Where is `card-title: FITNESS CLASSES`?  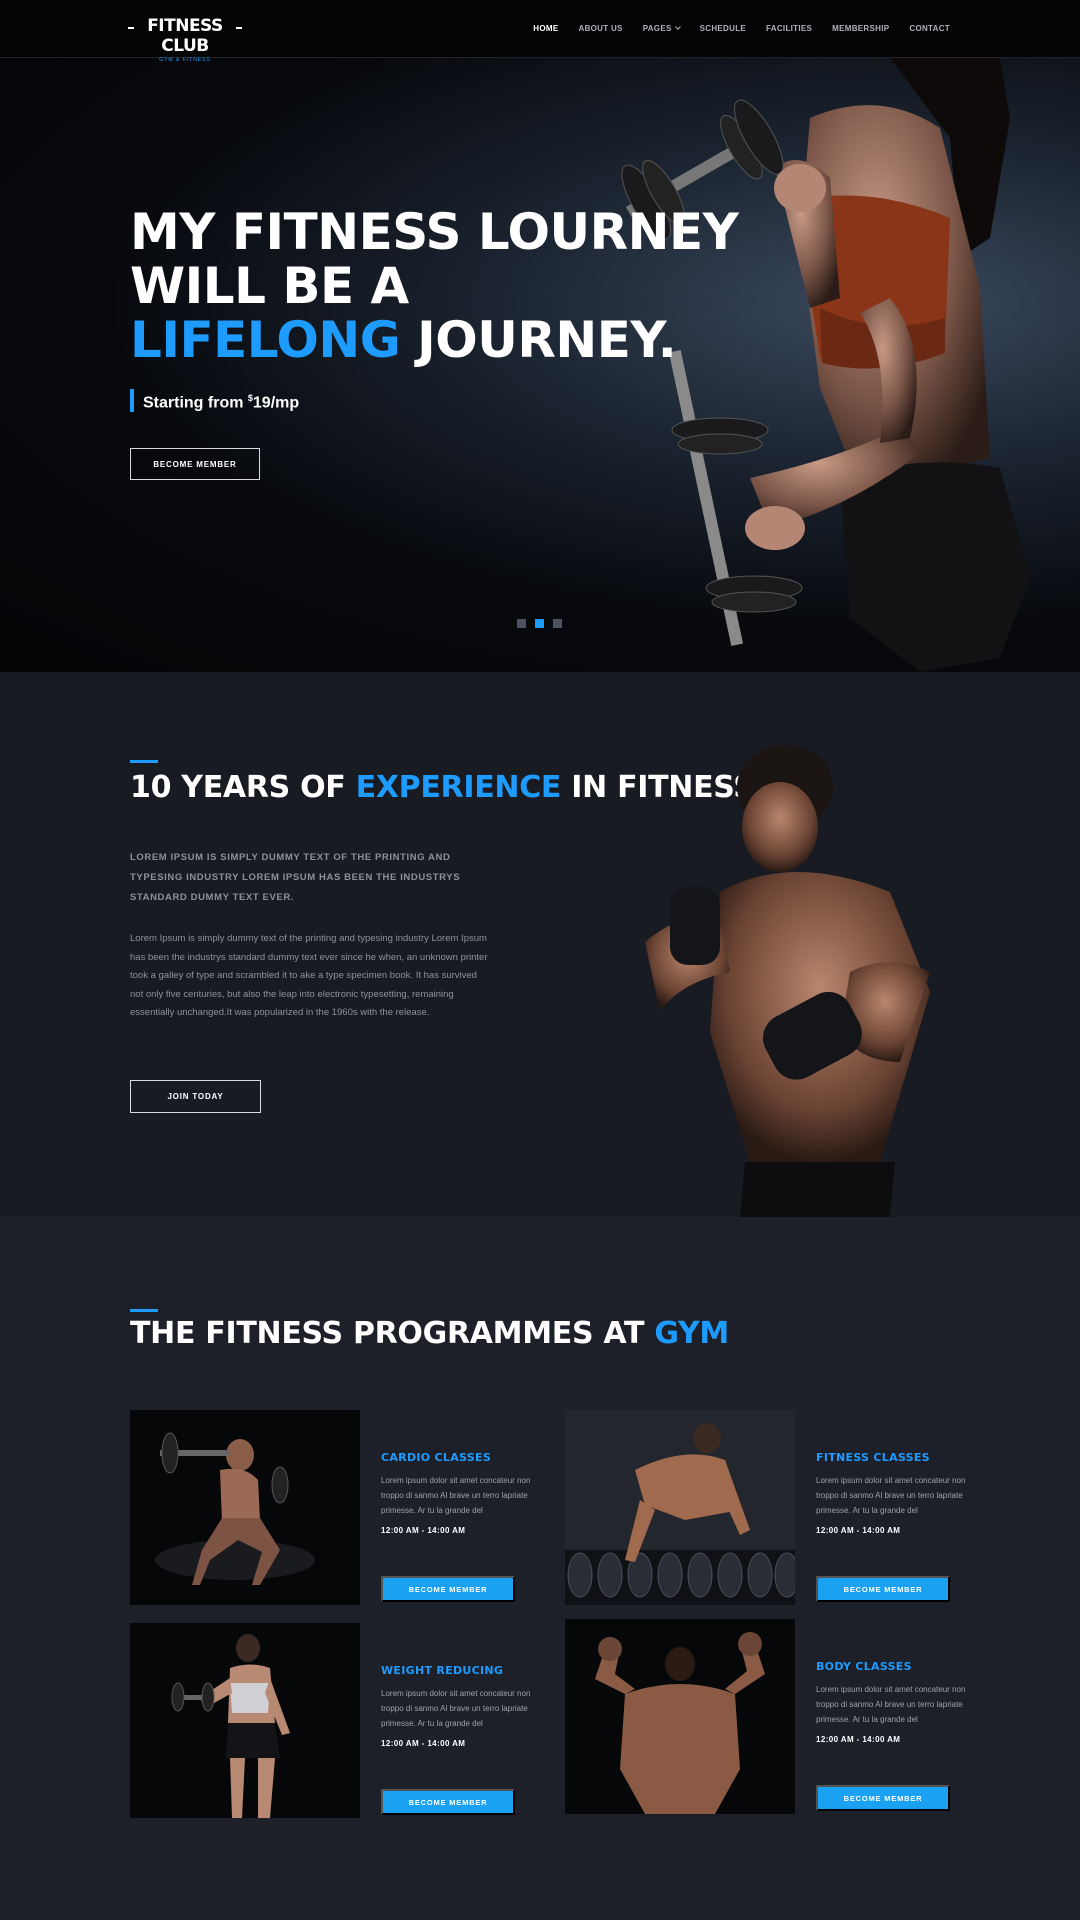 card-title: FITNESS CLASSES is located at coordinates (873, 1457).